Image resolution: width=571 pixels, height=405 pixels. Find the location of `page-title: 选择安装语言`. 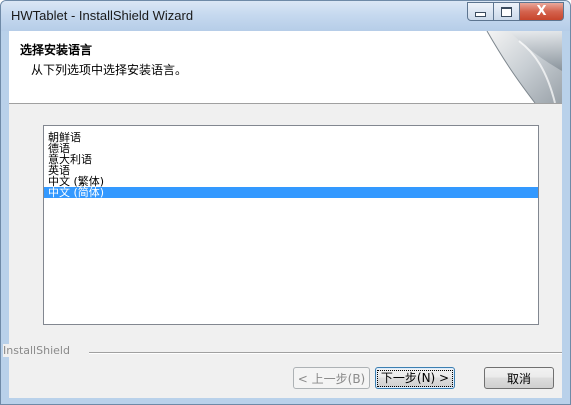

page-title: 选择安装语言 is located at coordinates (56, 50).